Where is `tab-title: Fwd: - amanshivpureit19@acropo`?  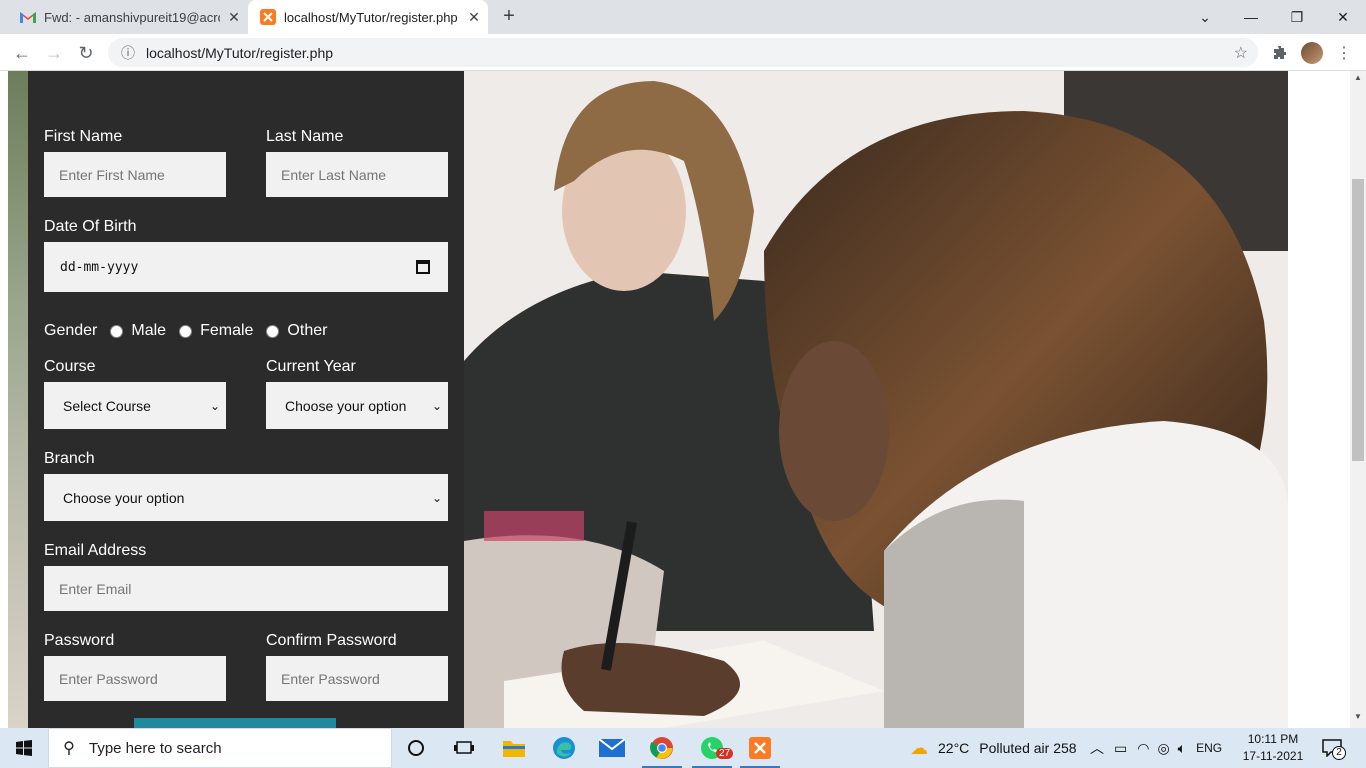
tab-title: Fwd: - amanshivpureit19@acropo is located at coordinates (132, 17).